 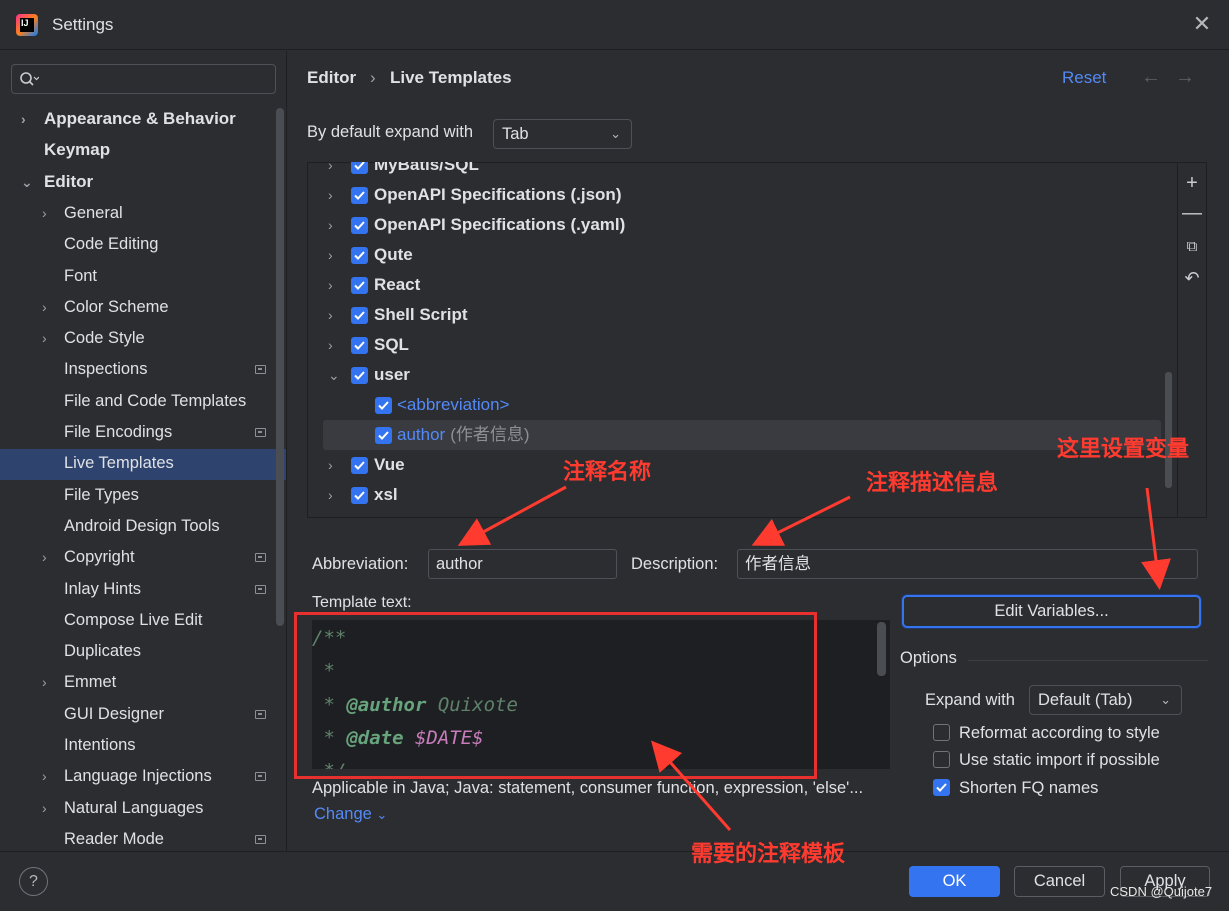 What do you see at coordinates (331, 78) in the screenshot?
I see `breadcrumb-parent: Editor` at bounding box center [331, 78].